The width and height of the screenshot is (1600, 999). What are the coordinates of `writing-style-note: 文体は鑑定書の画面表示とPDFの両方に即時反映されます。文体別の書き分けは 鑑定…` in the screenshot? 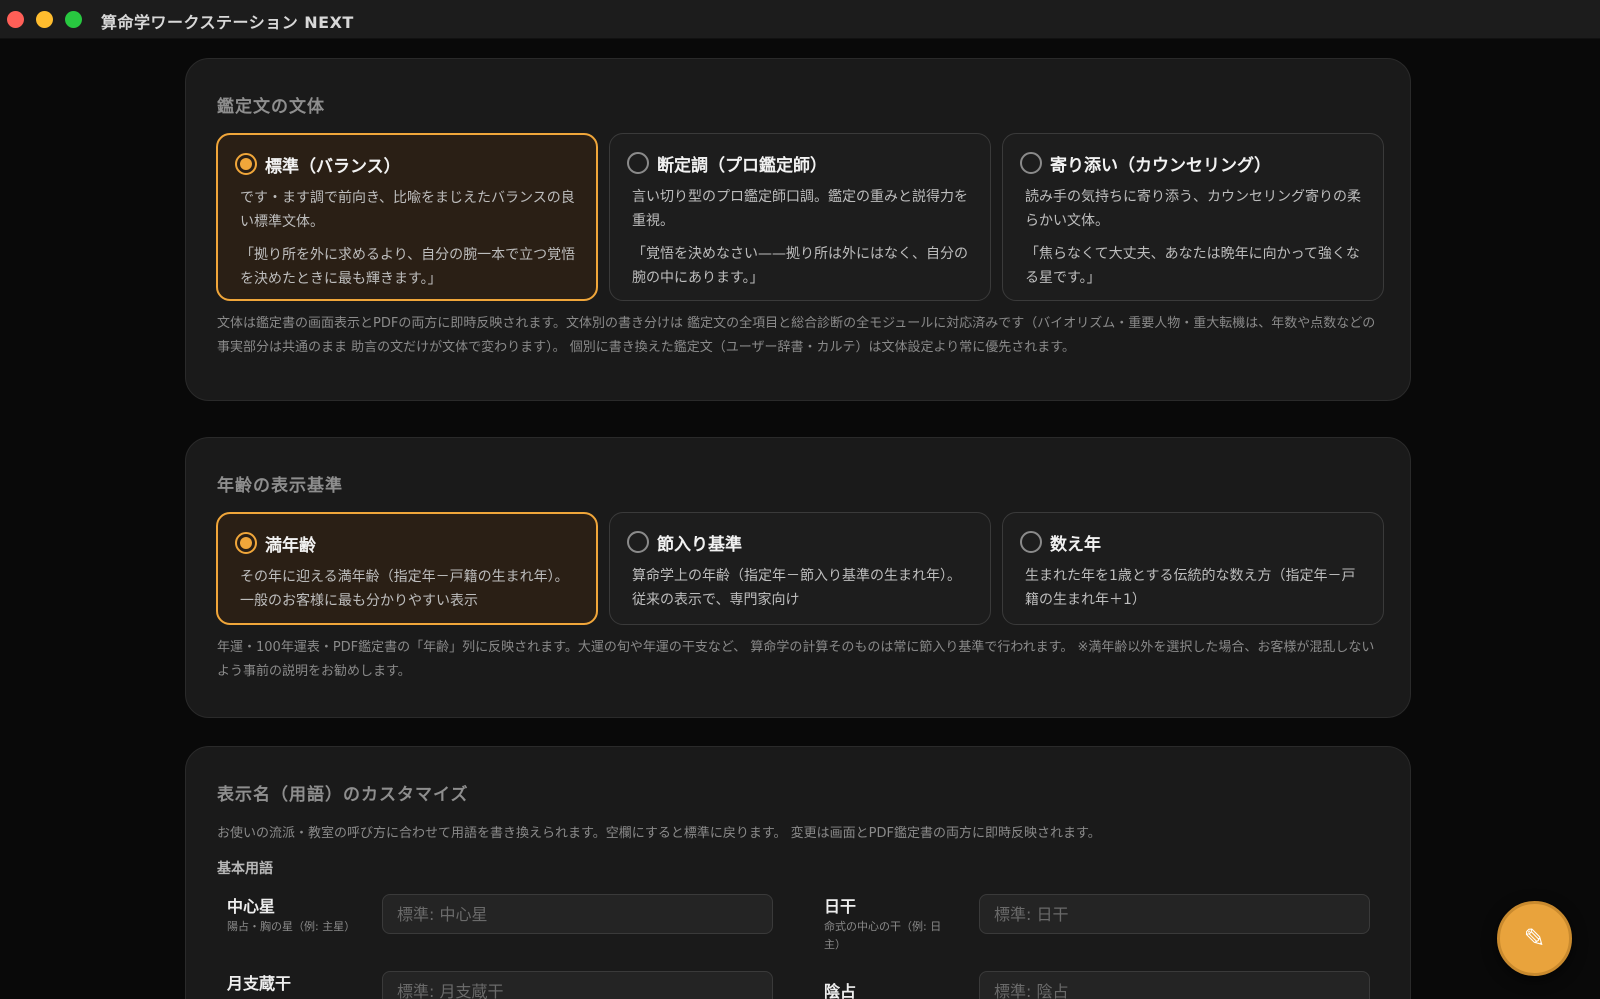 It's located at (796, 335).